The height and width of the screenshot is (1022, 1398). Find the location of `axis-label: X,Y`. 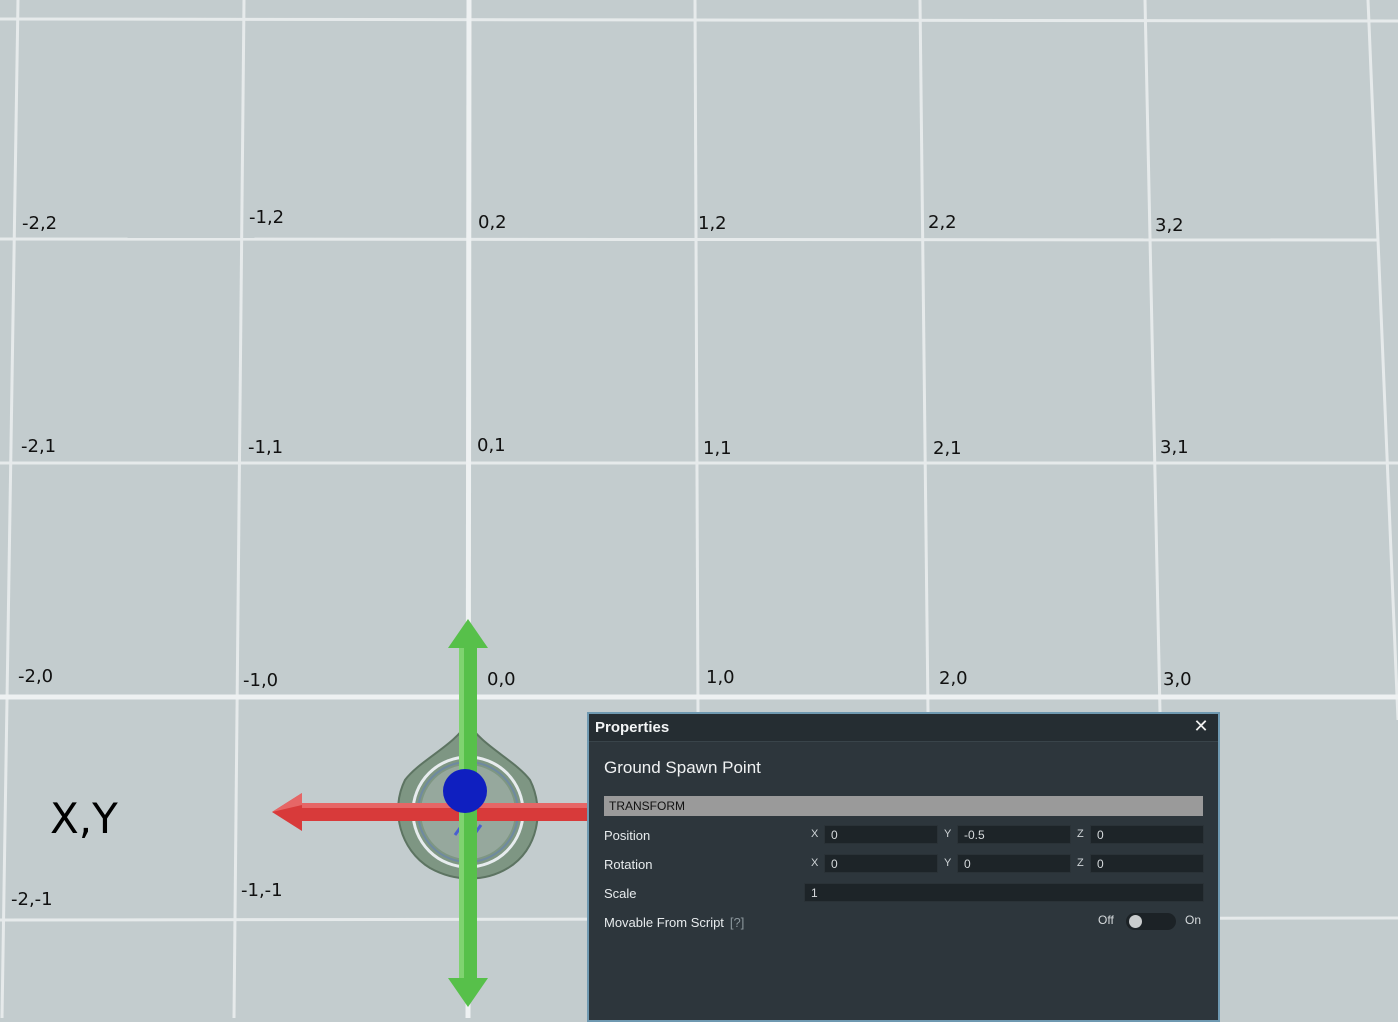

axis-label: X,Y is located at coordinates (84, 818).